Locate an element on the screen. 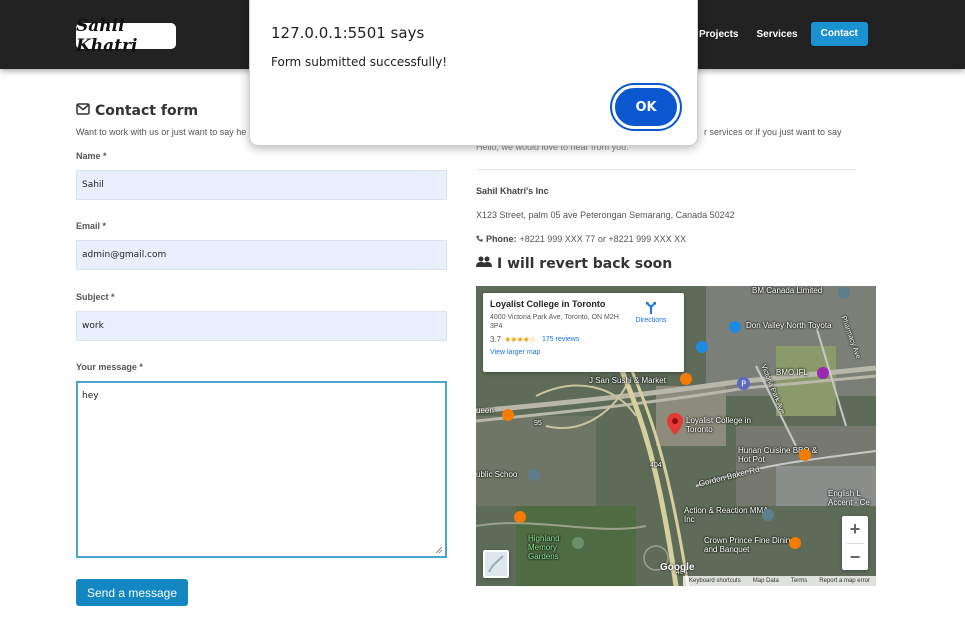 This screenshot has width=965, height=635. users-icon is located at coordinates (484, 264).